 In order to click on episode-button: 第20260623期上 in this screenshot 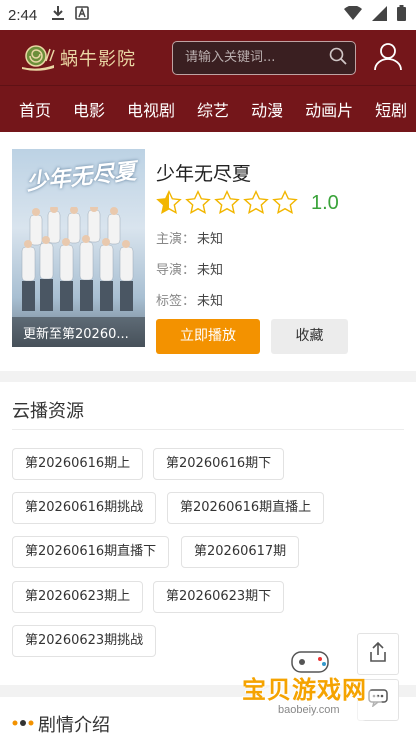, I will do `click(78, 597)`.